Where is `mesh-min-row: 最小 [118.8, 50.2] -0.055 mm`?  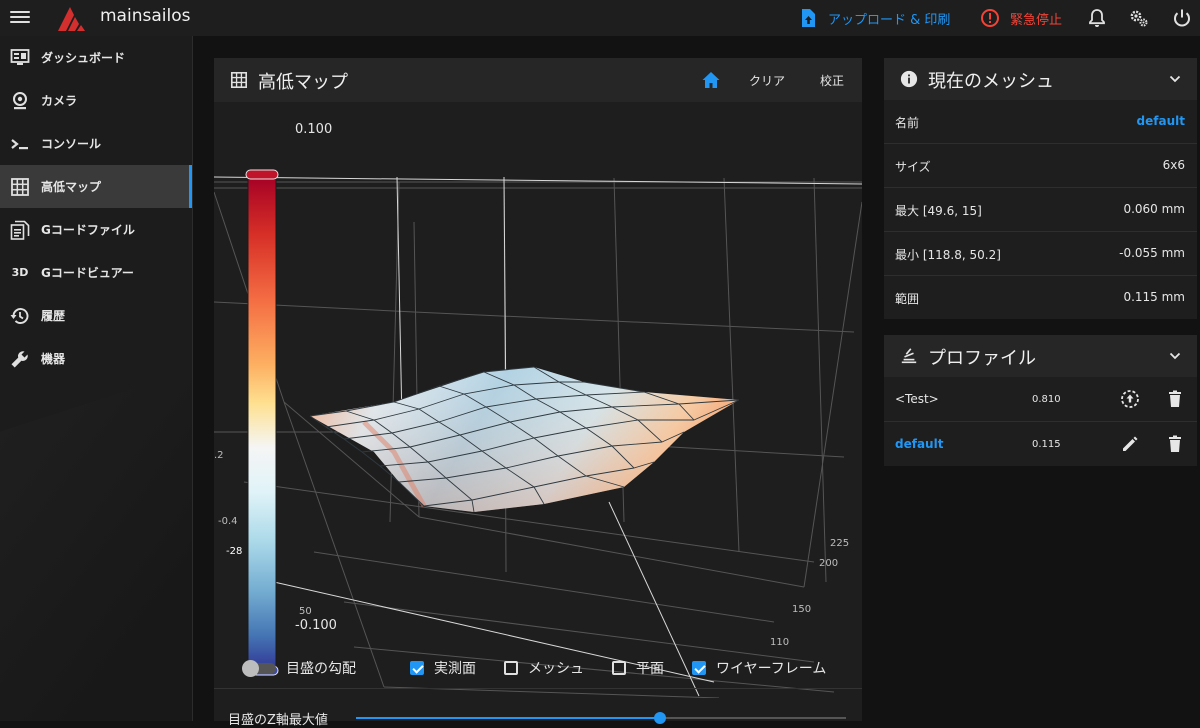
mesh-min-row: 最小 [118.8, 50.2] -0.055 mm is located at coordinates (1040, 254).